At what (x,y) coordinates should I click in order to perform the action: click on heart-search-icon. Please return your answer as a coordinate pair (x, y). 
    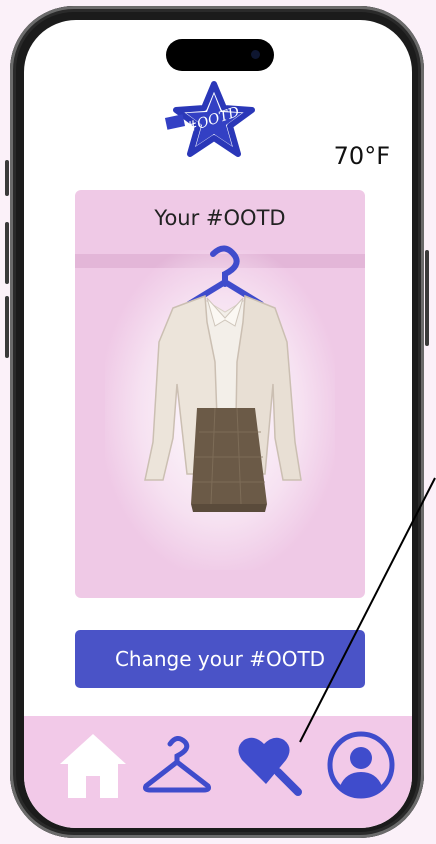
    Looking at the image, I should click on (271, 765).